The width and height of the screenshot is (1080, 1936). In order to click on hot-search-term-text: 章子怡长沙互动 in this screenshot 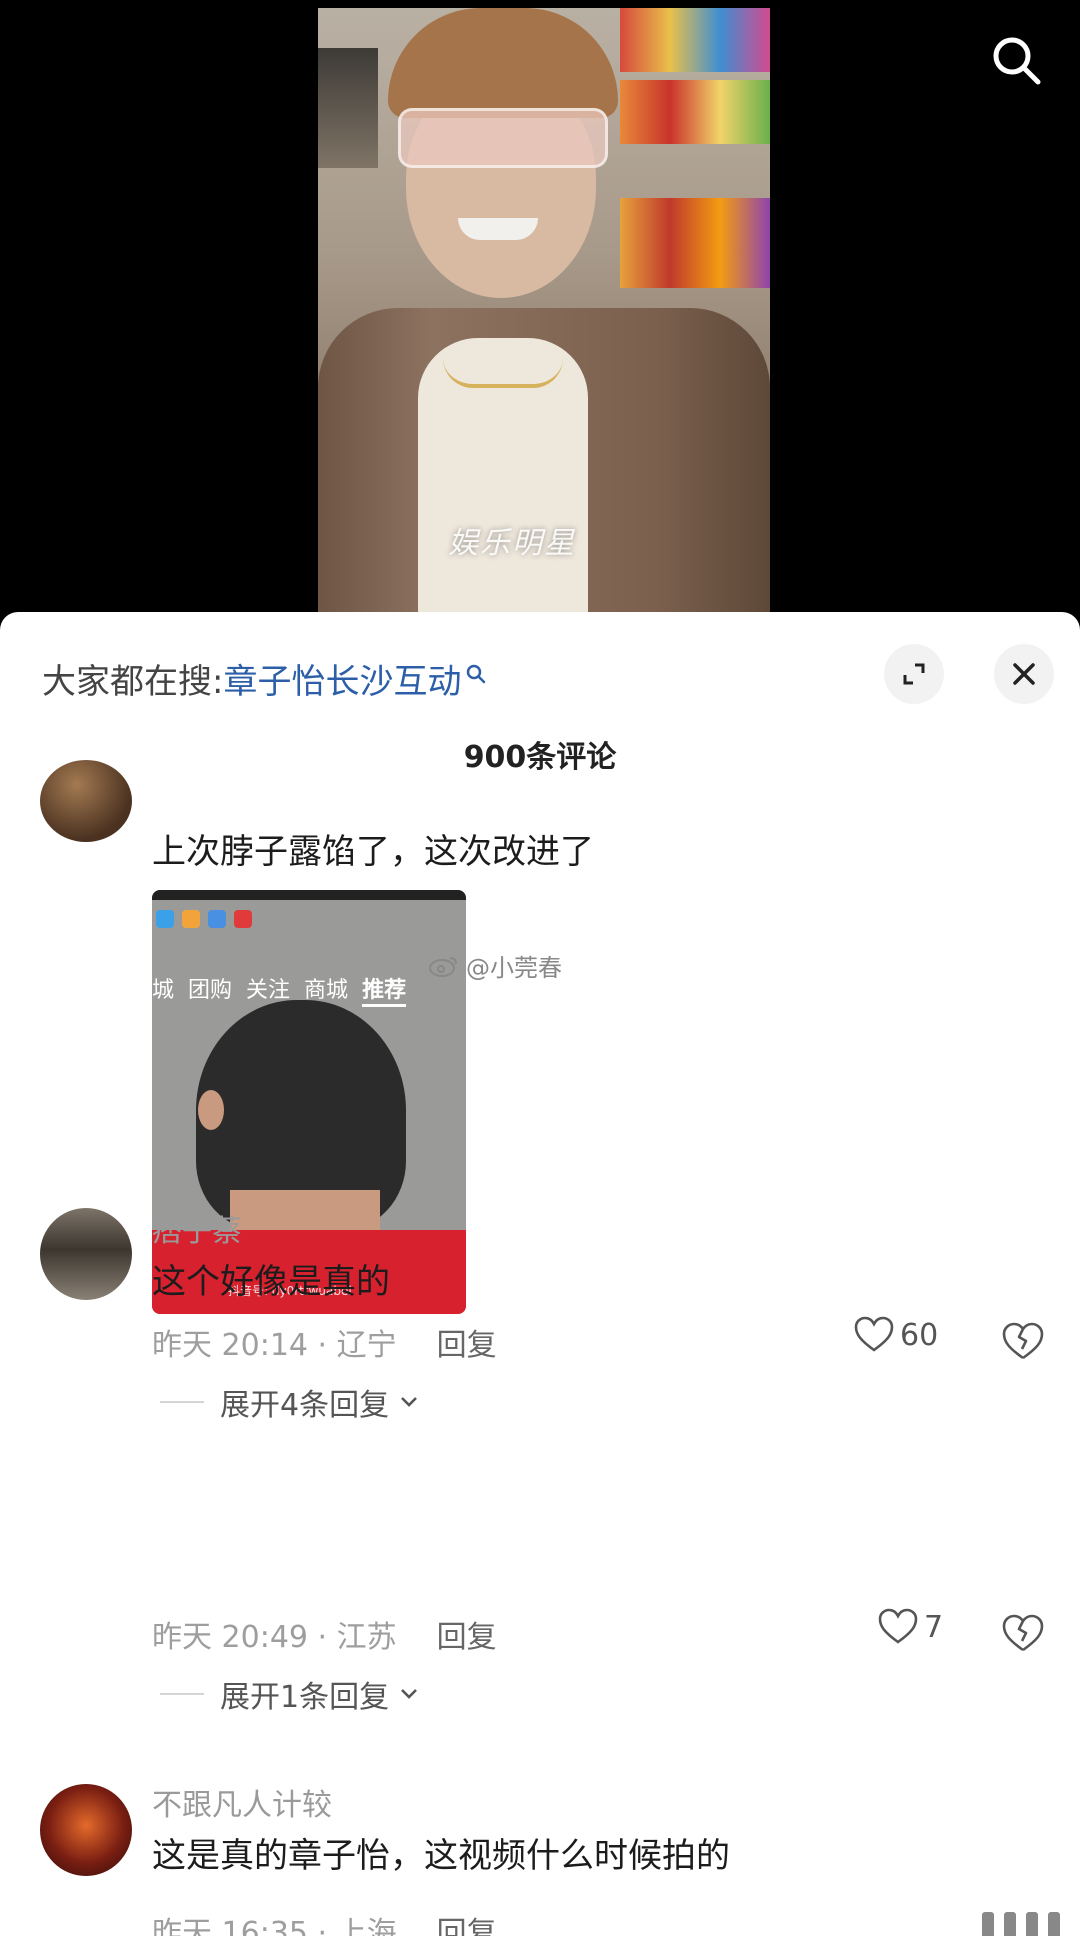, I will do `click(342, 682)`.